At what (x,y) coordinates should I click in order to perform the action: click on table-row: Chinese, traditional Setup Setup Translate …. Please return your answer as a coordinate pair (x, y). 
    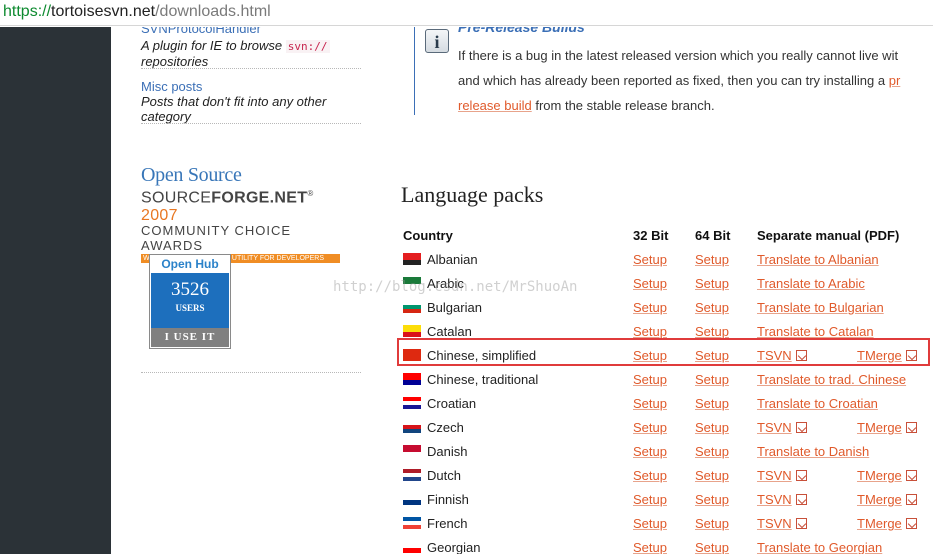
    Looking at the image, I should click on (668, 380).